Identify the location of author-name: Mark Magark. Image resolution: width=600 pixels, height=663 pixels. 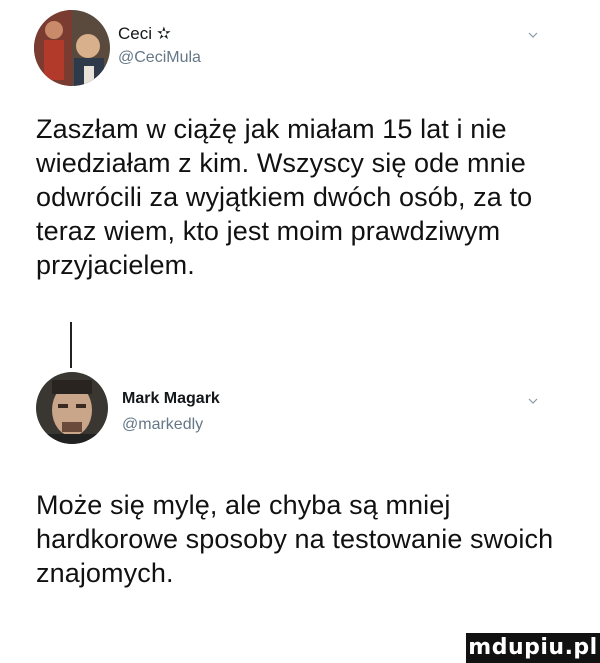
(171, 399).